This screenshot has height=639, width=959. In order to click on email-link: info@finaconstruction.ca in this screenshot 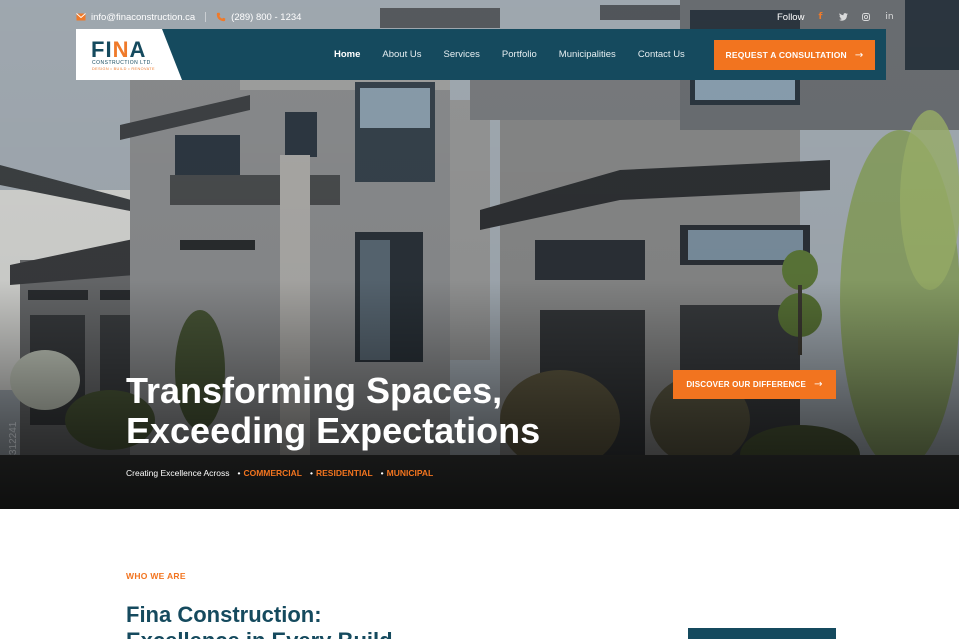, I will do `click(143, 17)`.